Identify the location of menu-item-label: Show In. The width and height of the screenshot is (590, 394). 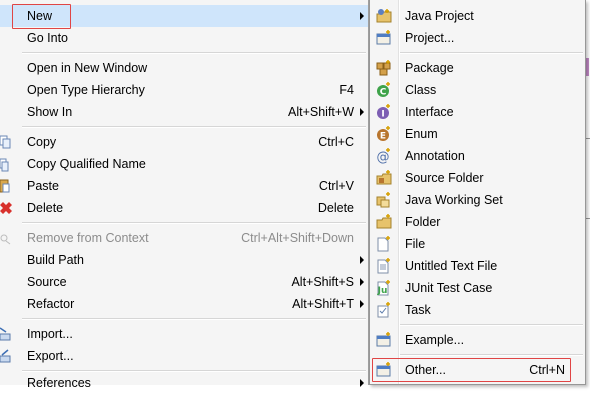
(50, 112).